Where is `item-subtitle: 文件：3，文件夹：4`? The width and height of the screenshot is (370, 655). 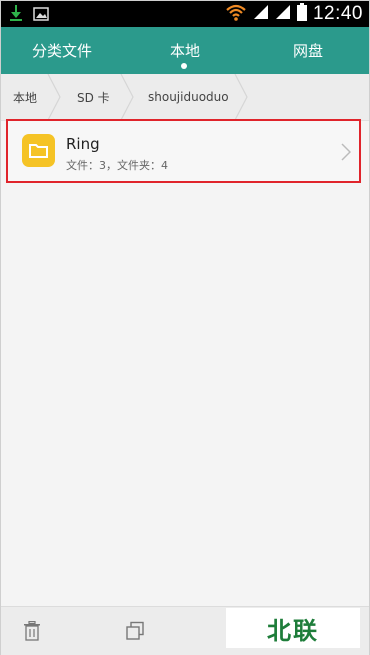 item-subtitle: 文件：3，文件夹：4 is located at coordinates (117, 165).